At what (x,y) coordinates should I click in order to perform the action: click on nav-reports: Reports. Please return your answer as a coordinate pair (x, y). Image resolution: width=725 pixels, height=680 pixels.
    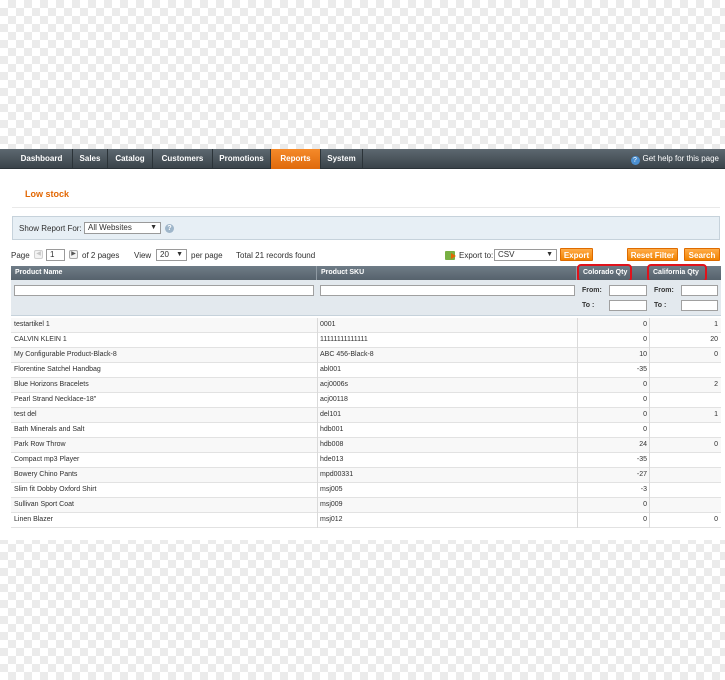
    Looking at the image, I should click on (296, 159).